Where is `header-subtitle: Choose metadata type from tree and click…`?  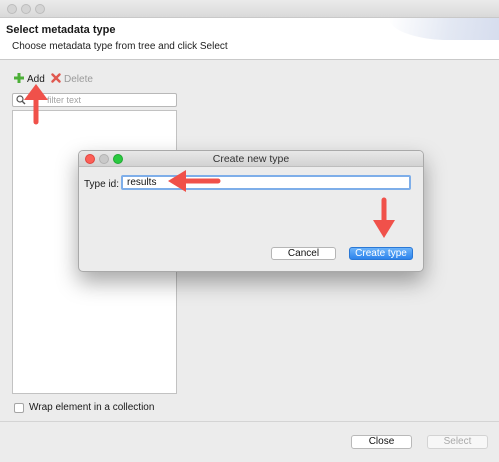 header-subtitle: Choose metadata type from tree and click… is located at coordinates (120, 46).